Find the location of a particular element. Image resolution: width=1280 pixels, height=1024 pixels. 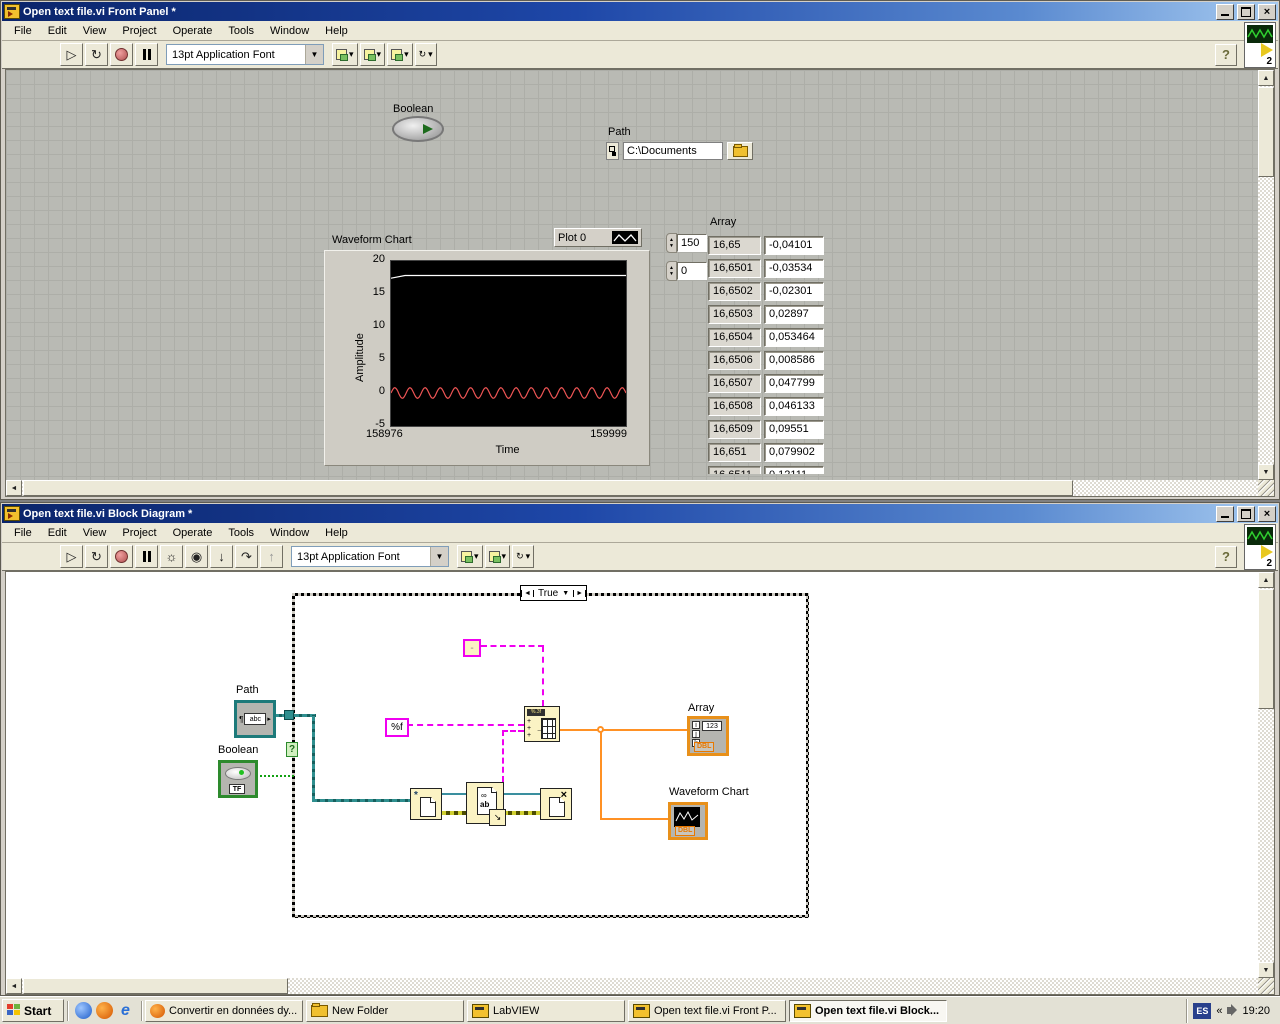

plot-area is located at coordinates (508, 343).